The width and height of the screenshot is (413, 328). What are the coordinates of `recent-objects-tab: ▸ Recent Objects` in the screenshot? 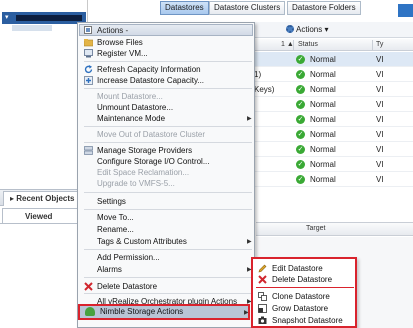 It's located at (42, 198).